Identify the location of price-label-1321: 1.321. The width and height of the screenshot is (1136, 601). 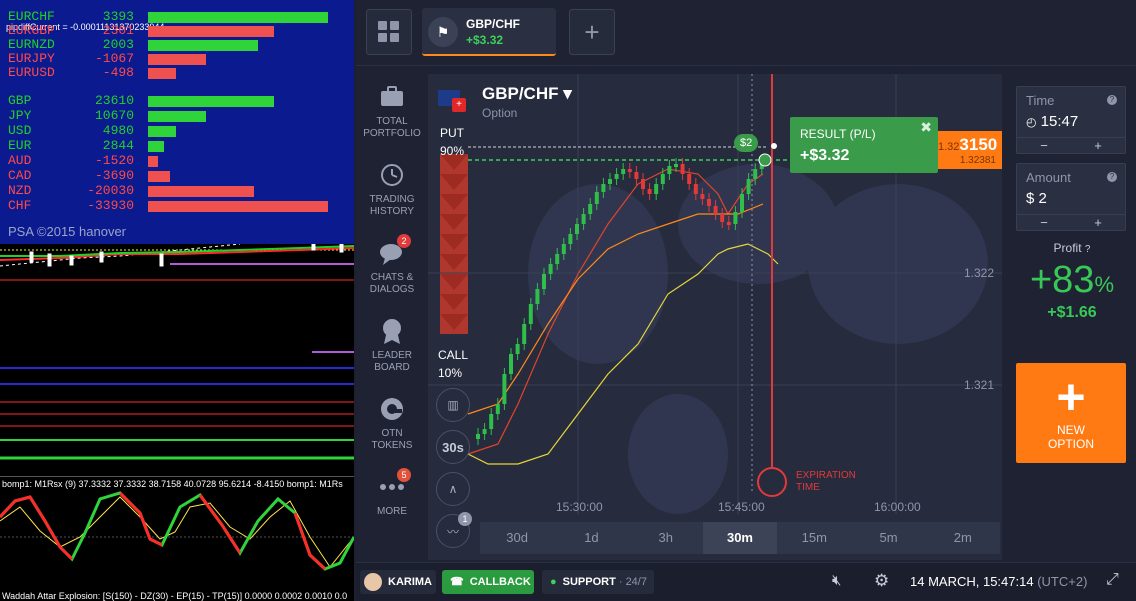
(979, 385).